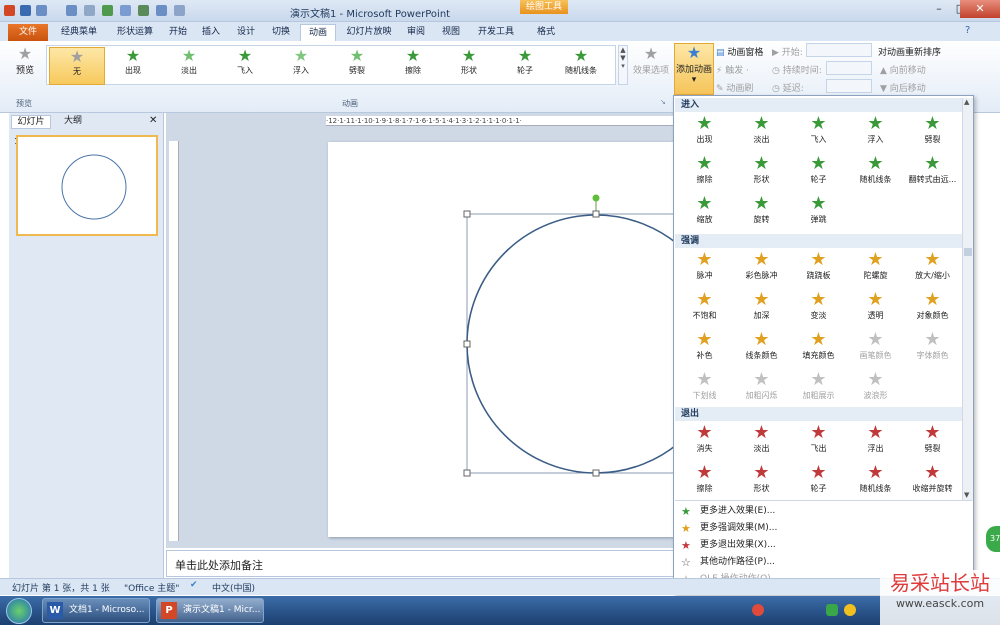 Image resolution: width=1000 pixels, height=625 pixels. What do you see at coordinates (451, 32) in the screenshot?
I see `tab-view: 视图` at bounding box center [451, 32].